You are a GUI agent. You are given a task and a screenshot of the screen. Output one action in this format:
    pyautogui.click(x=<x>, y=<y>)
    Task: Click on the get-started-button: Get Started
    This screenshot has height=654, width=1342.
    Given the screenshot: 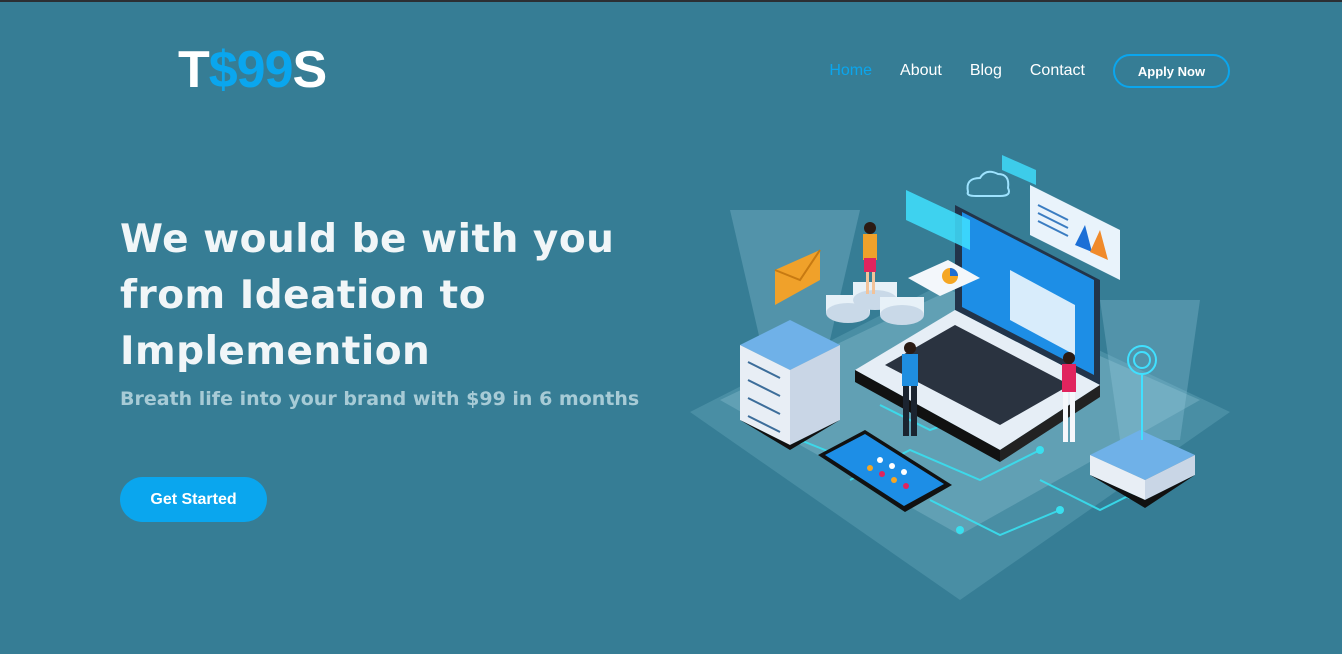 What is the action you would take?
    pyautogui.click(x=193, y=499)
    